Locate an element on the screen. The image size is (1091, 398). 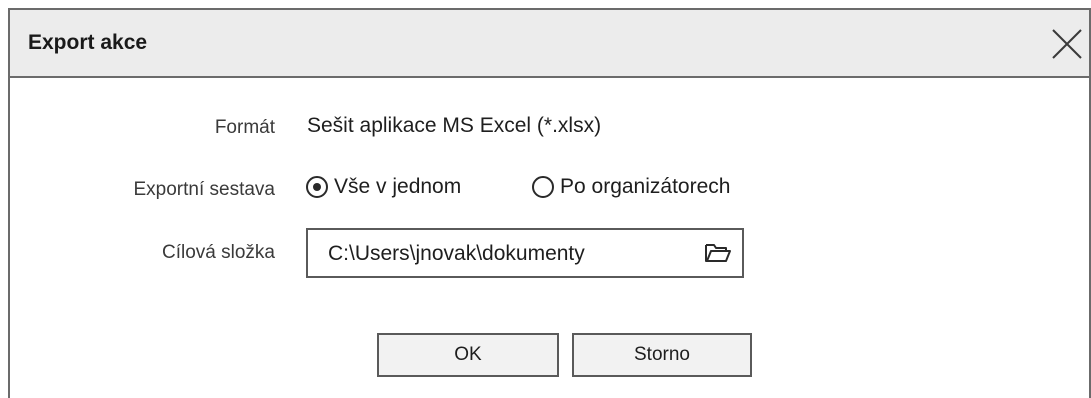
close-button is located at coordinates (1067, 44).